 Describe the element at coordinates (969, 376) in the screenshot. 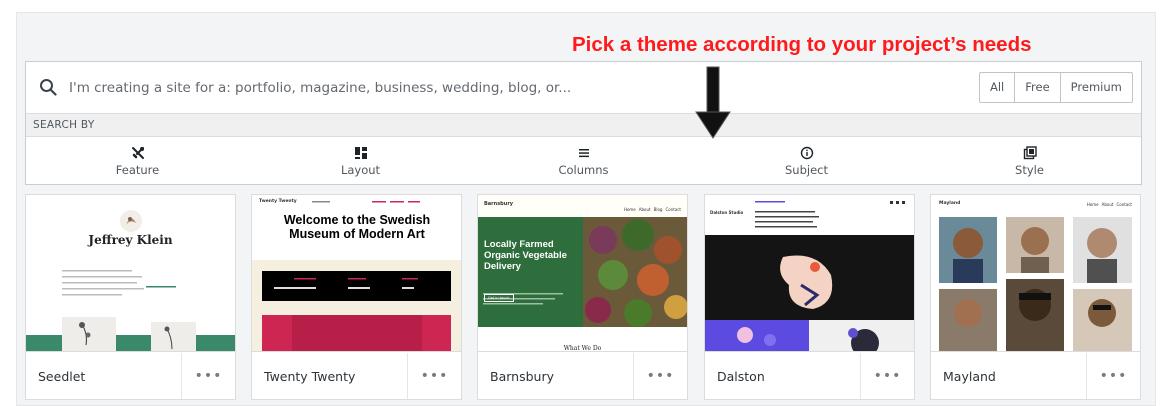

I see `theme-name: Mayland` at that location.